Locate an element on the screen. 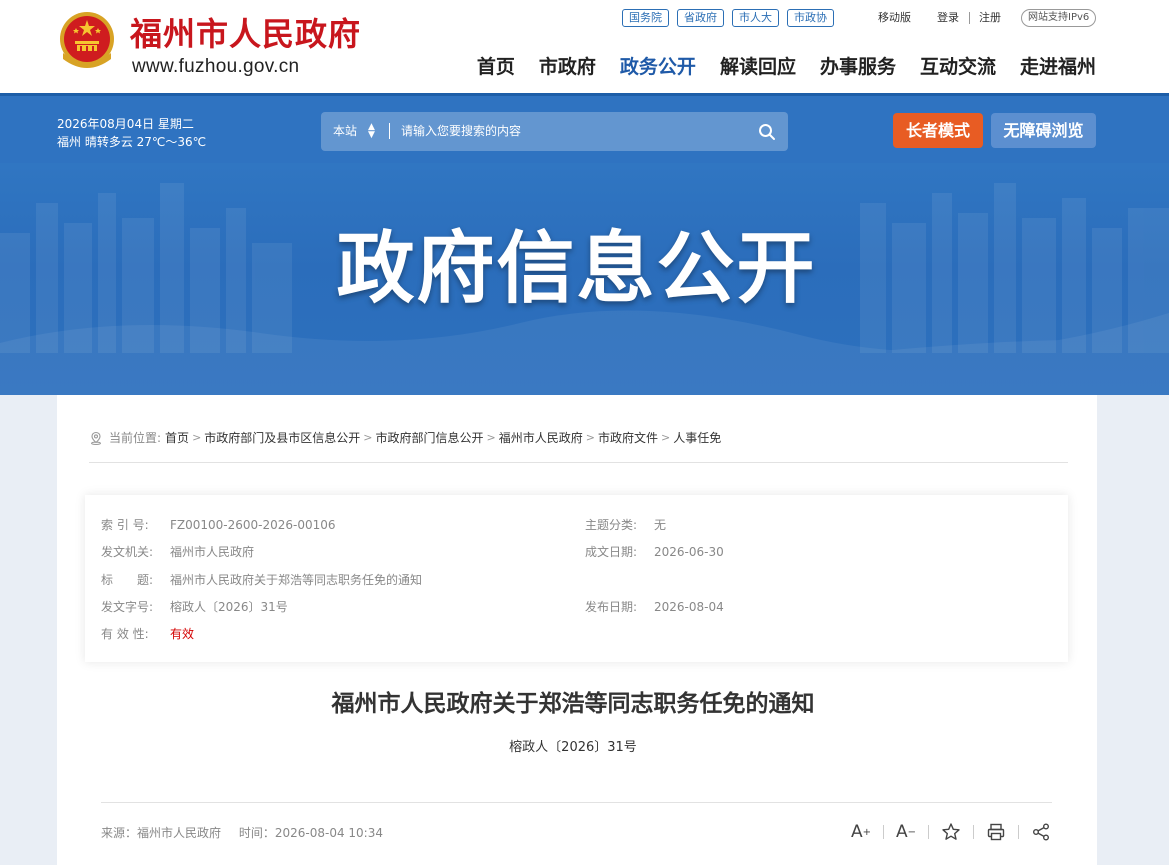  nav-services: 办事服务 is located at coordinates (858, 67).